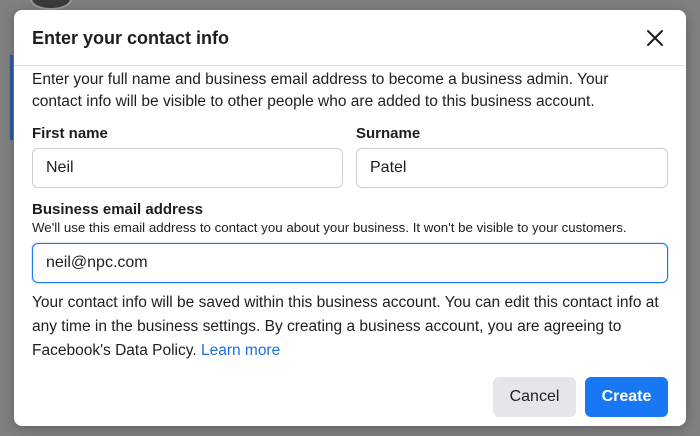  What do you see at coordinates (131, 38) in the screenshot?
I see `dialog-title: Enter your contact info` at bounding box center [131, 38].